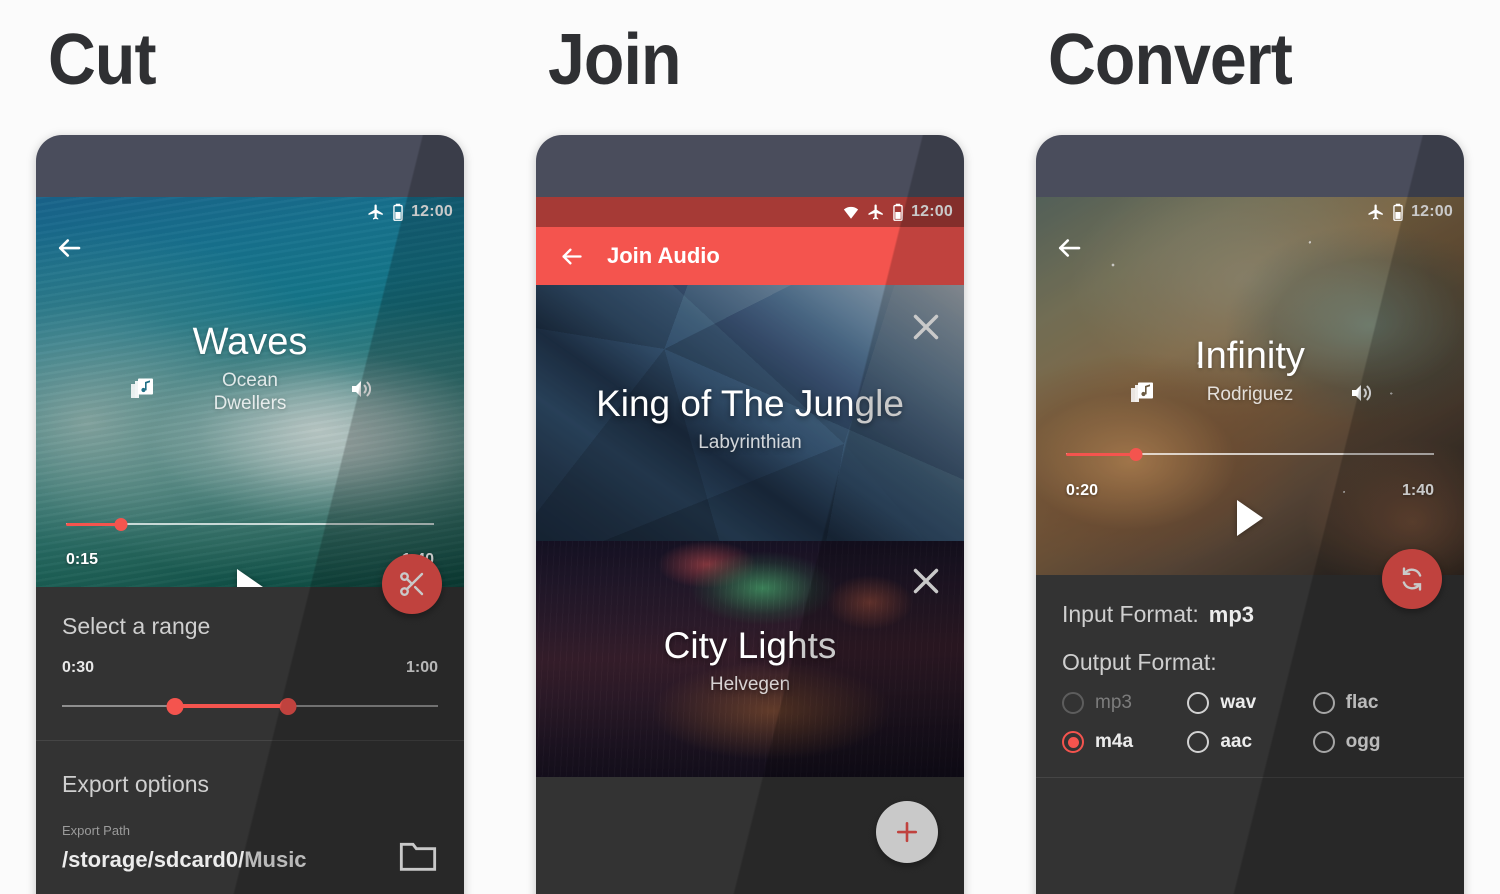  Describe the element at coordinates (250, 342) in the screenshot. I see `track-title: Waves` at that location.